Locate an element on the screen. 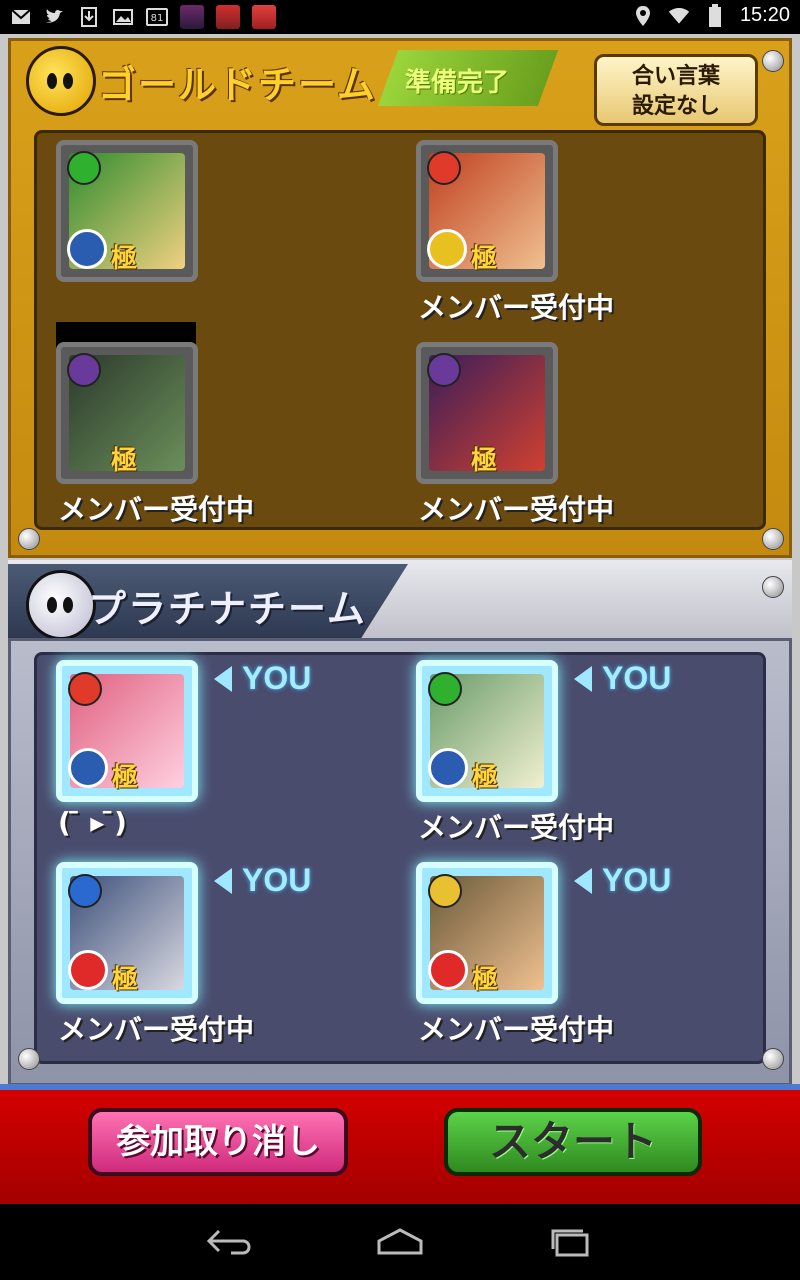 The height and width of the screenshot is (1280, 800). gold-slot-3: 極 is located at coordinates (127, 413).